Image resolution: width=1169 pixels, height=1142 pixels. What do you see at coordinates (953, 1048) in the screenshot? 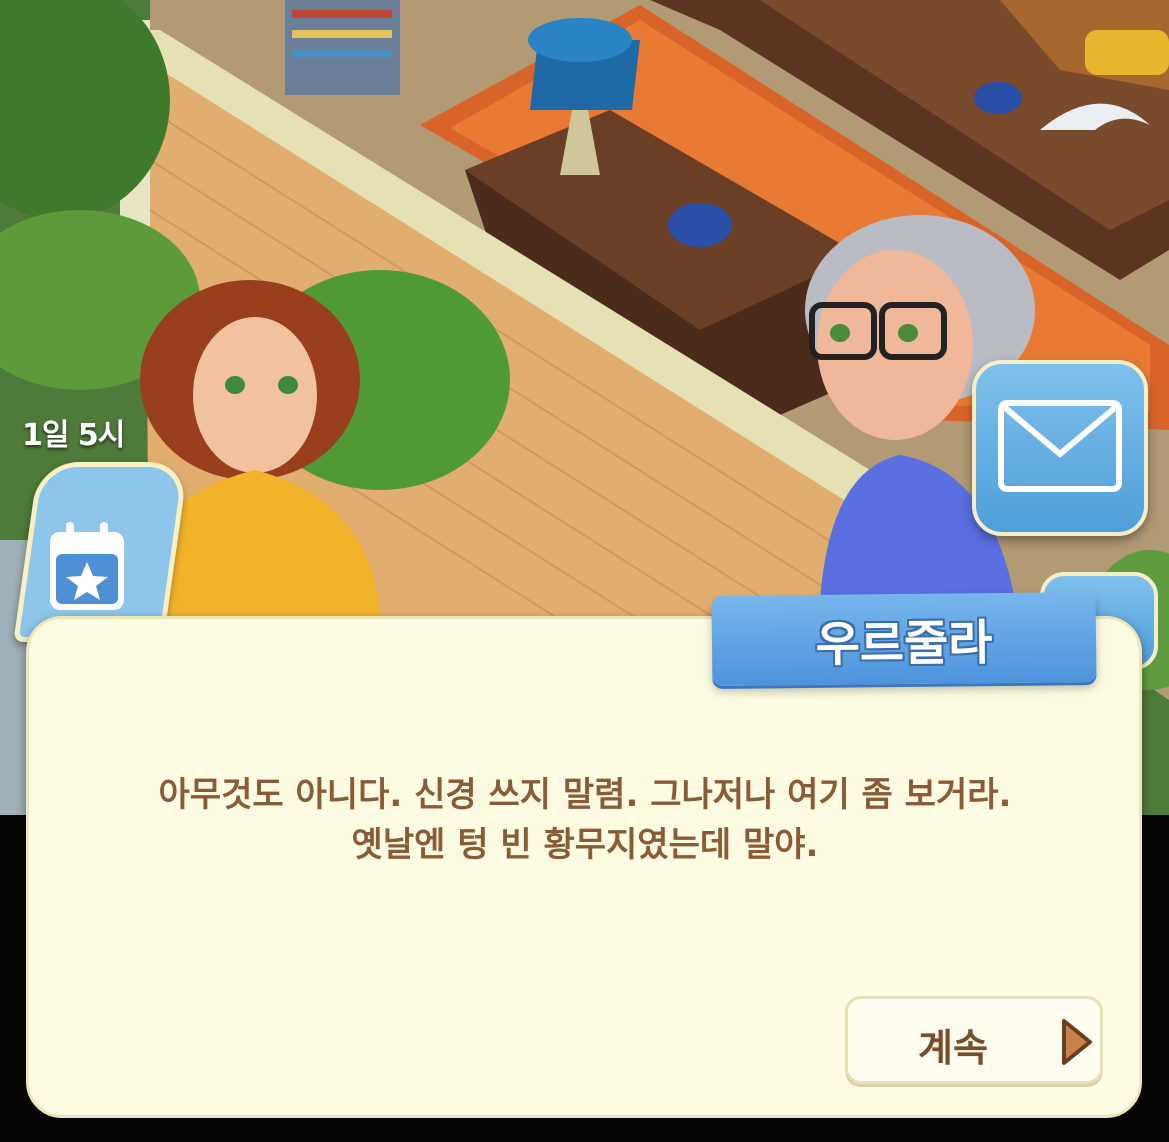
I see `continue-label: 계속` at bounding box center [953, 1048].